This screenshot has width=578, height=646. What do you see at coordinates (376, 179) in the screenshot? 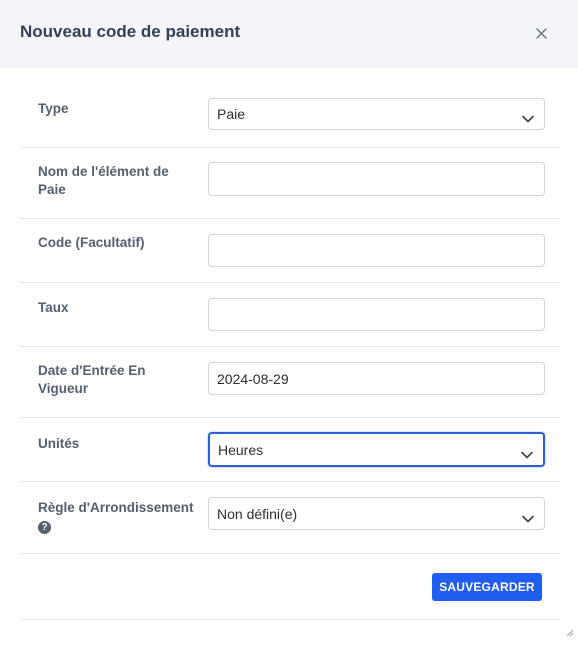
I see `item-name-input` at bounding box center [376, 179].